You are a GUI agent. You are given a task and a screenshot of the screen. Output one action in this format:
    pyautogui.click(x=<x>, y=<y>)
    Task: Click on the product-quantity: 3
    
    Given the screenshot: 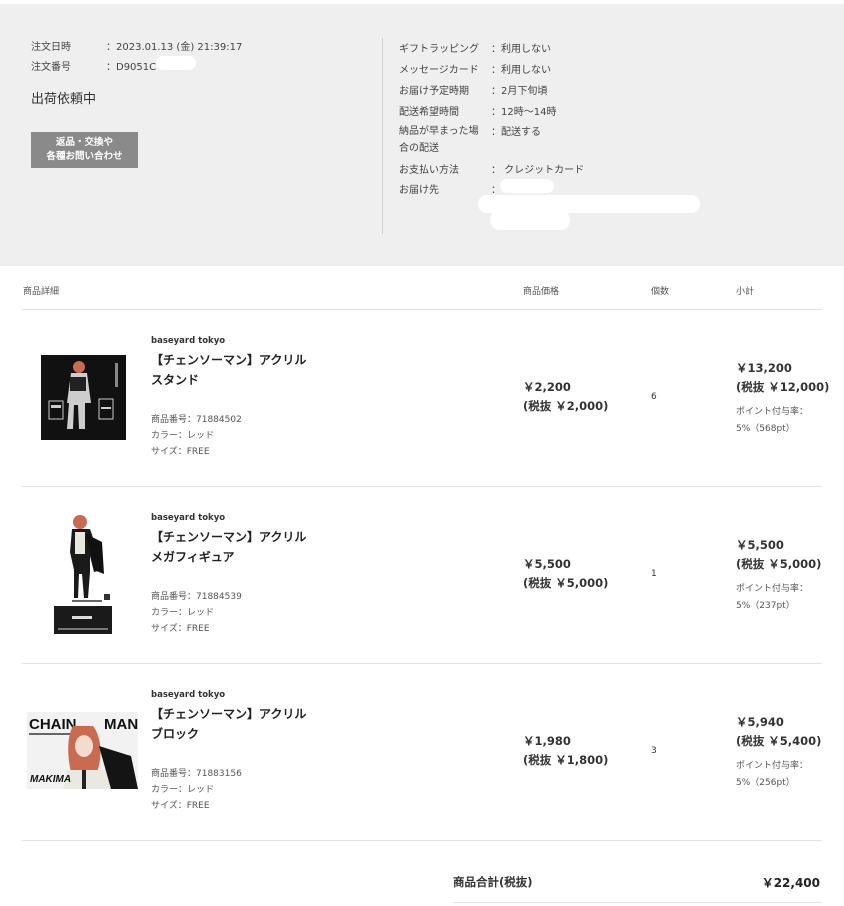 What is the action you would take?
    pyautogui.click(x=654, y=751)
    